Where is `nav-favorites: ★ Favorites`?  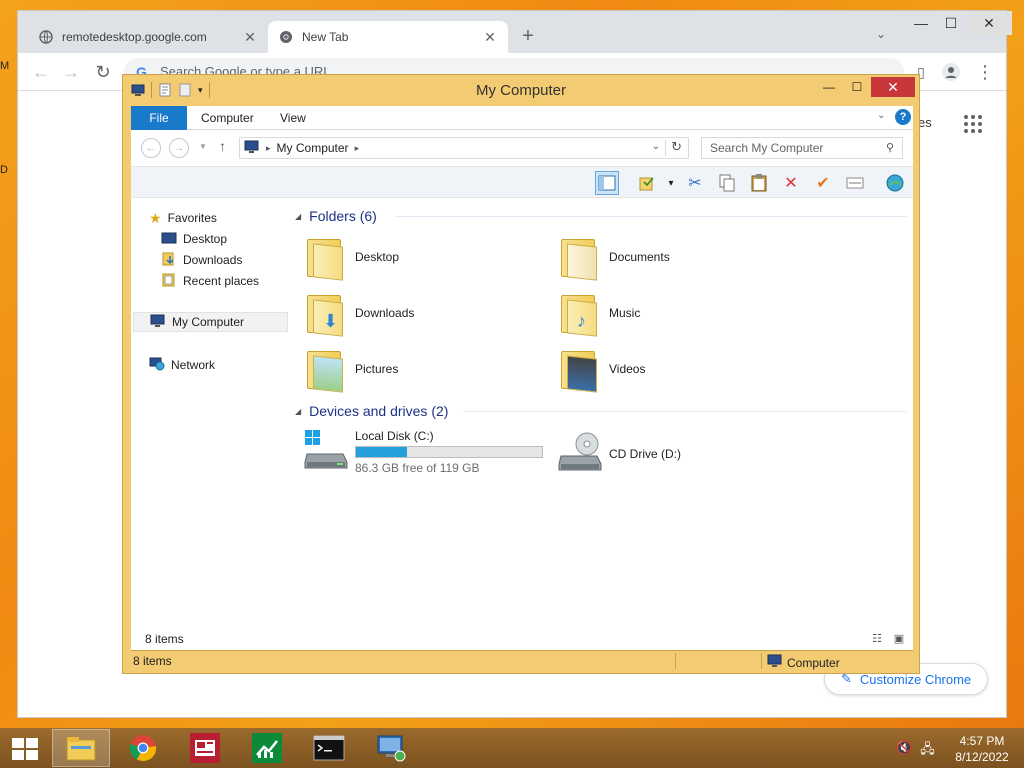
nav-favorites: ★ Favorites is located at coordinates (183, 218).